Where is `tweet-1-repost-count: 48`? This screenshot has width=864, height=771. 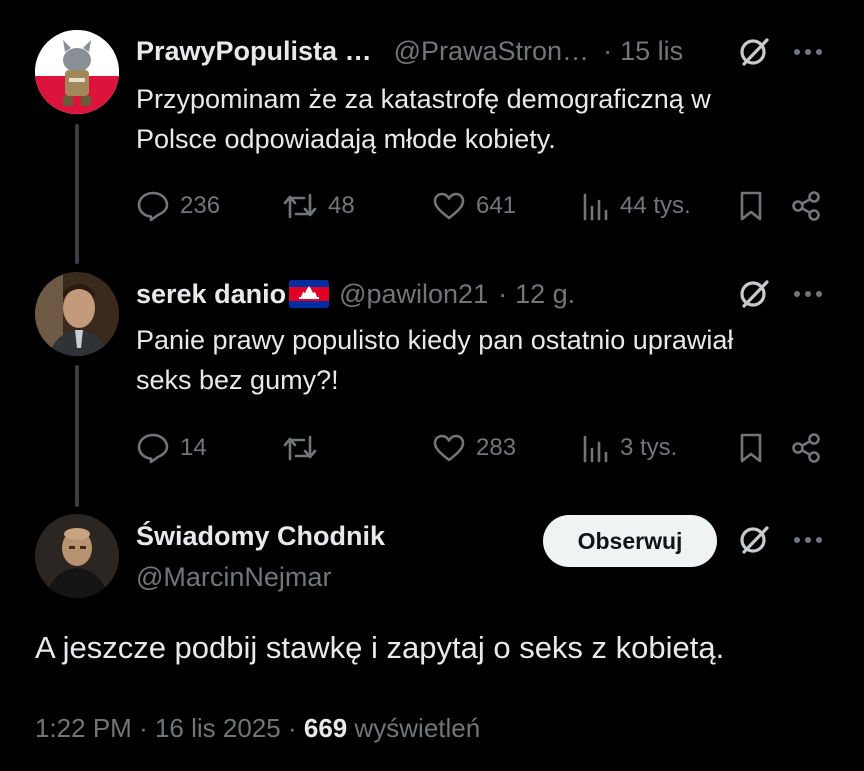
tweet-1-repost-count: 48 is located at coordinates (341, 205).